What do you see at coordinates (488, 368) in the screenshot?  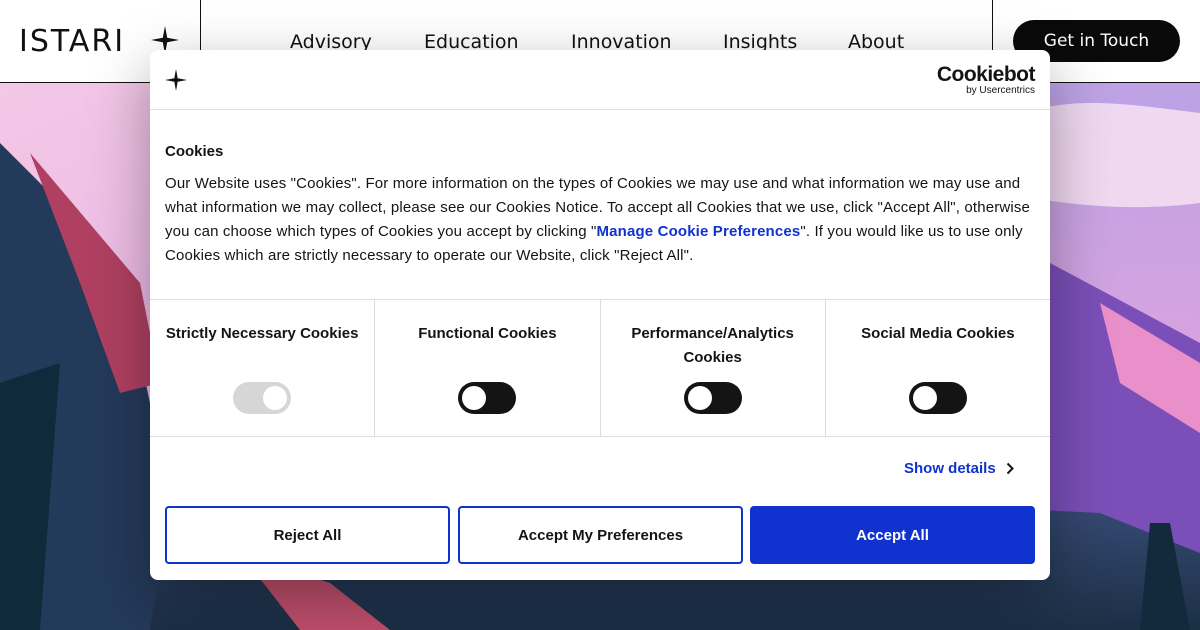 I see `category-functional: Functional Cookies` at bounding box center [488, 368].